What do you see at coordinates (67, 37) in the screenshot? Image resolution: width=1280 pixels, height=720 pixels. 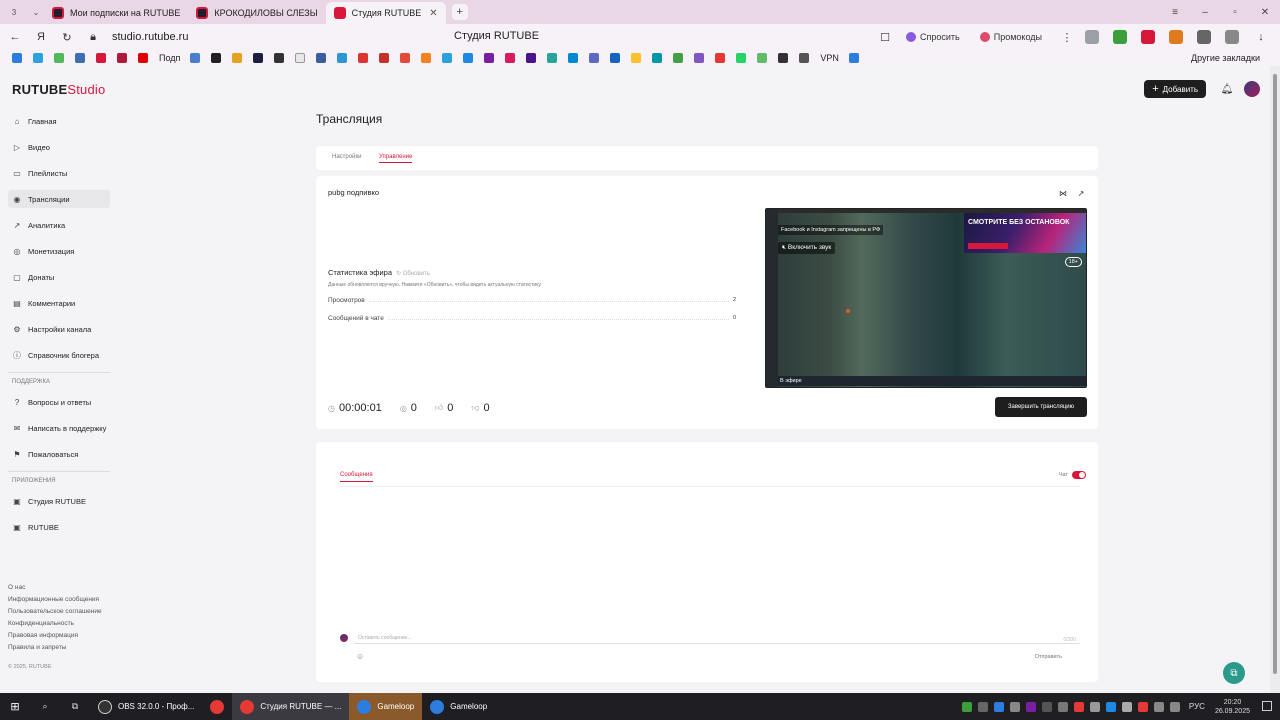 I see `reload-icon: ↻` at bounding box center [67, 37].